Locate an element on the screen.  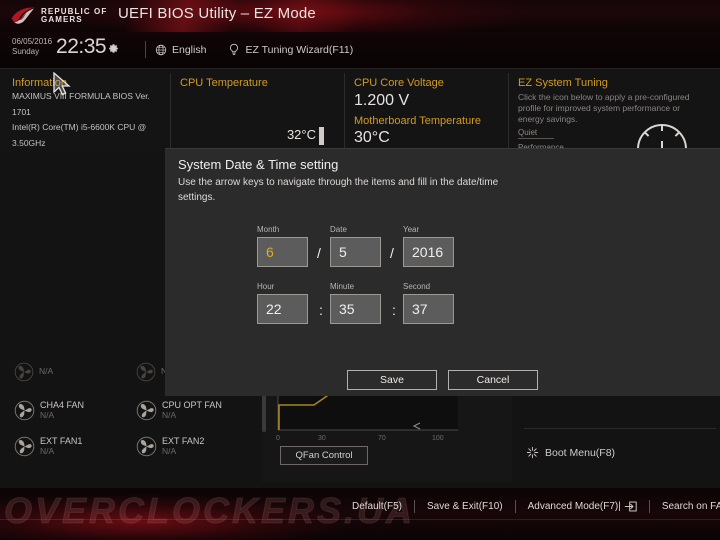
cpu-voltage-value: 1.200 V is located at coordinates (382, 100).